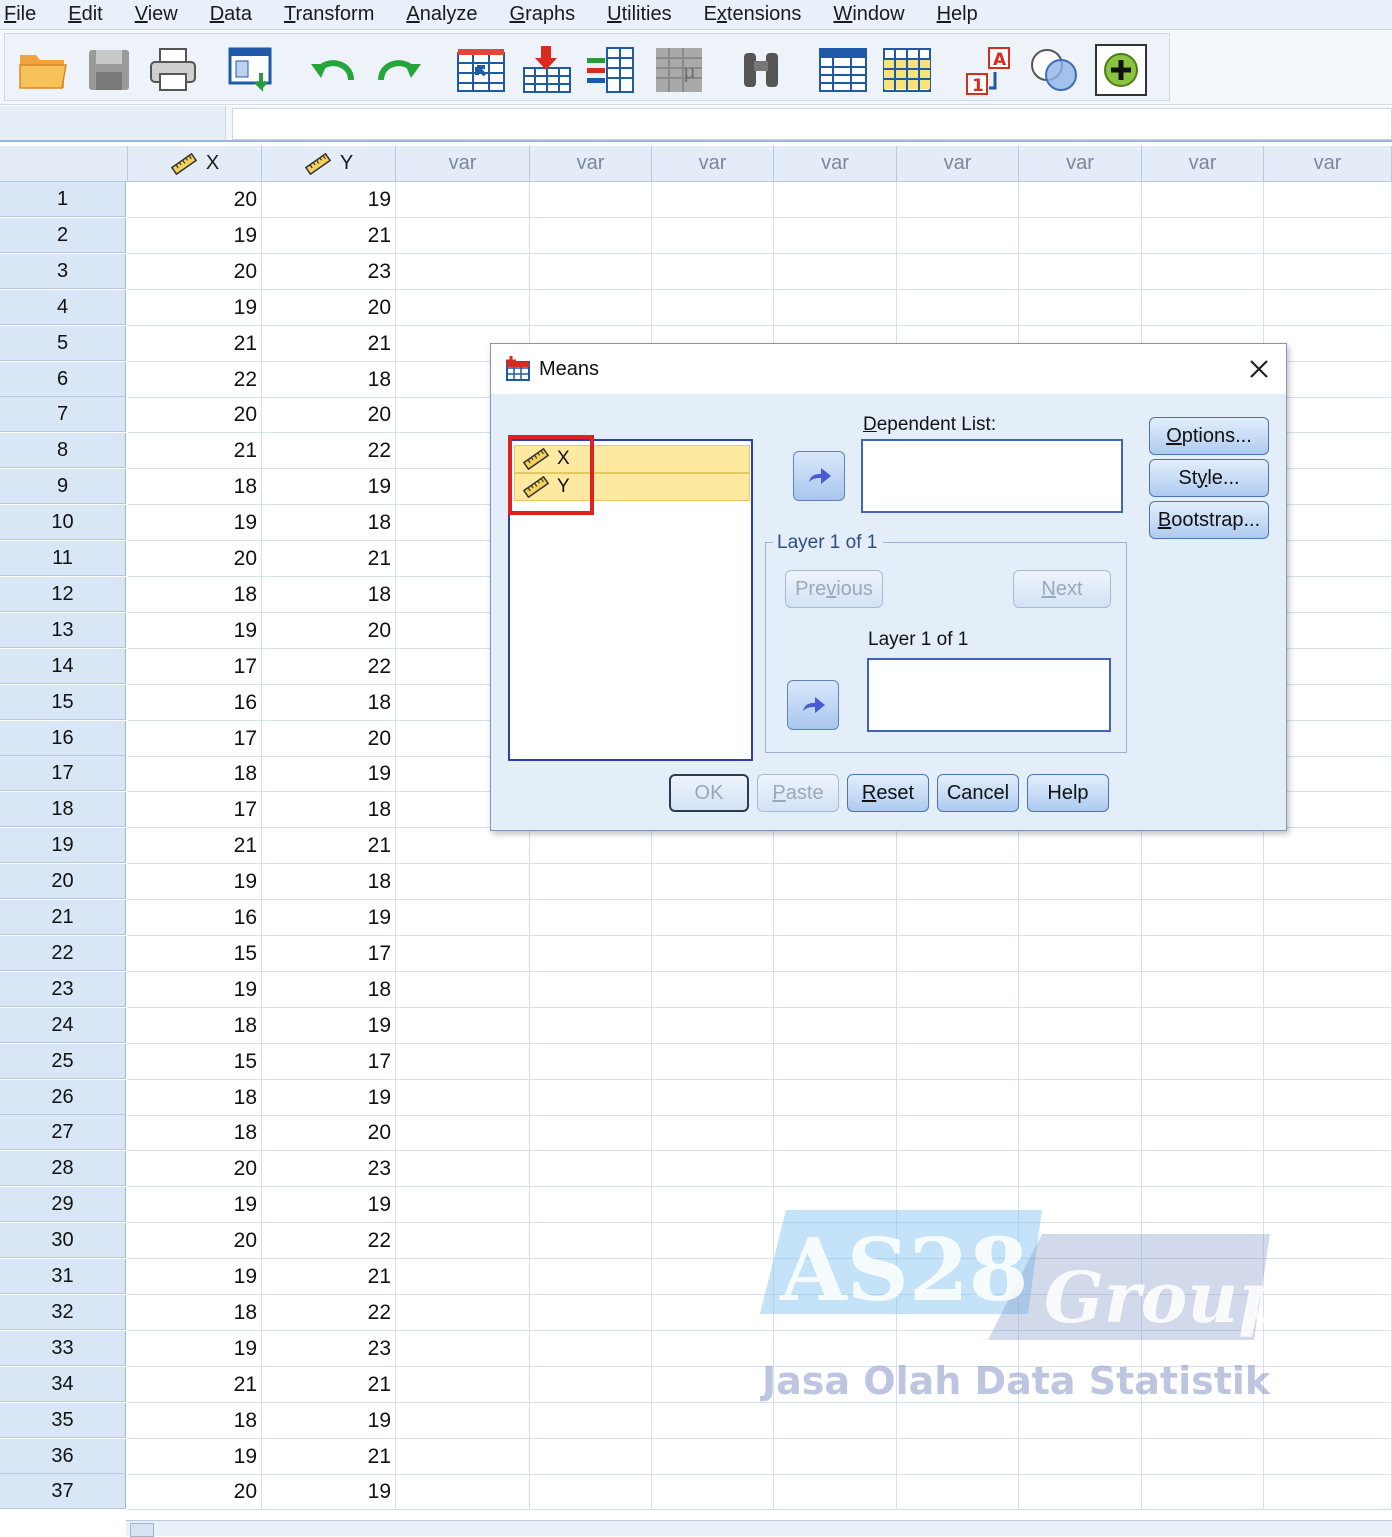 This screenshot has width=1392, height=1537. I want to click on grid-cell: 17, so click(195, 739).